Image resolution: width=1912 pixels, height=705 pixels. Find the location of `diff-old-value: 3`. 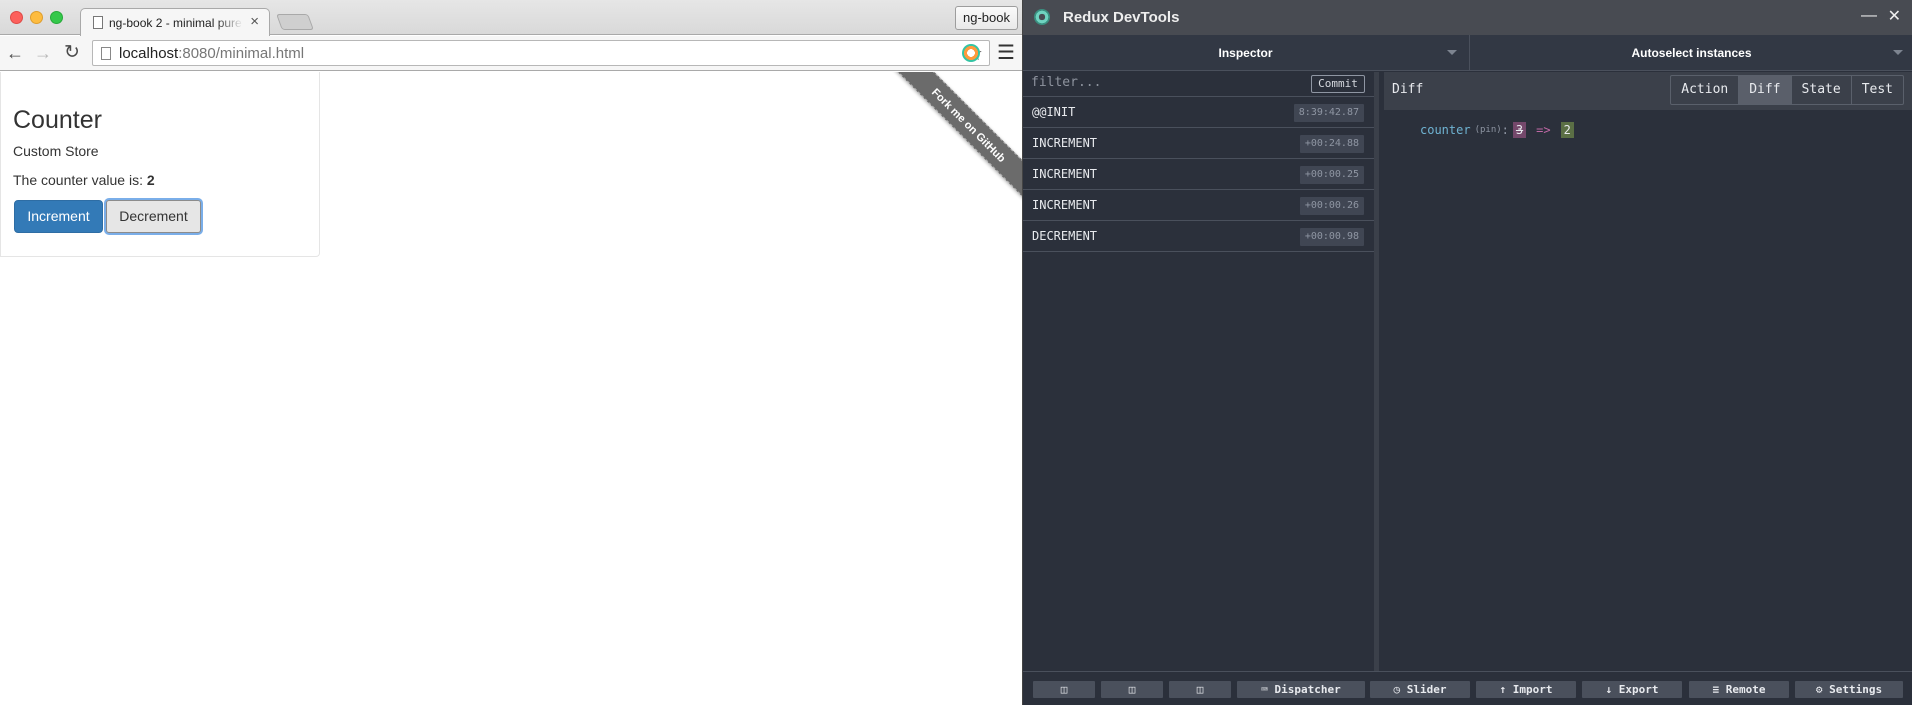

diff-old-value: 3 is located at coordinates (1519, 130).